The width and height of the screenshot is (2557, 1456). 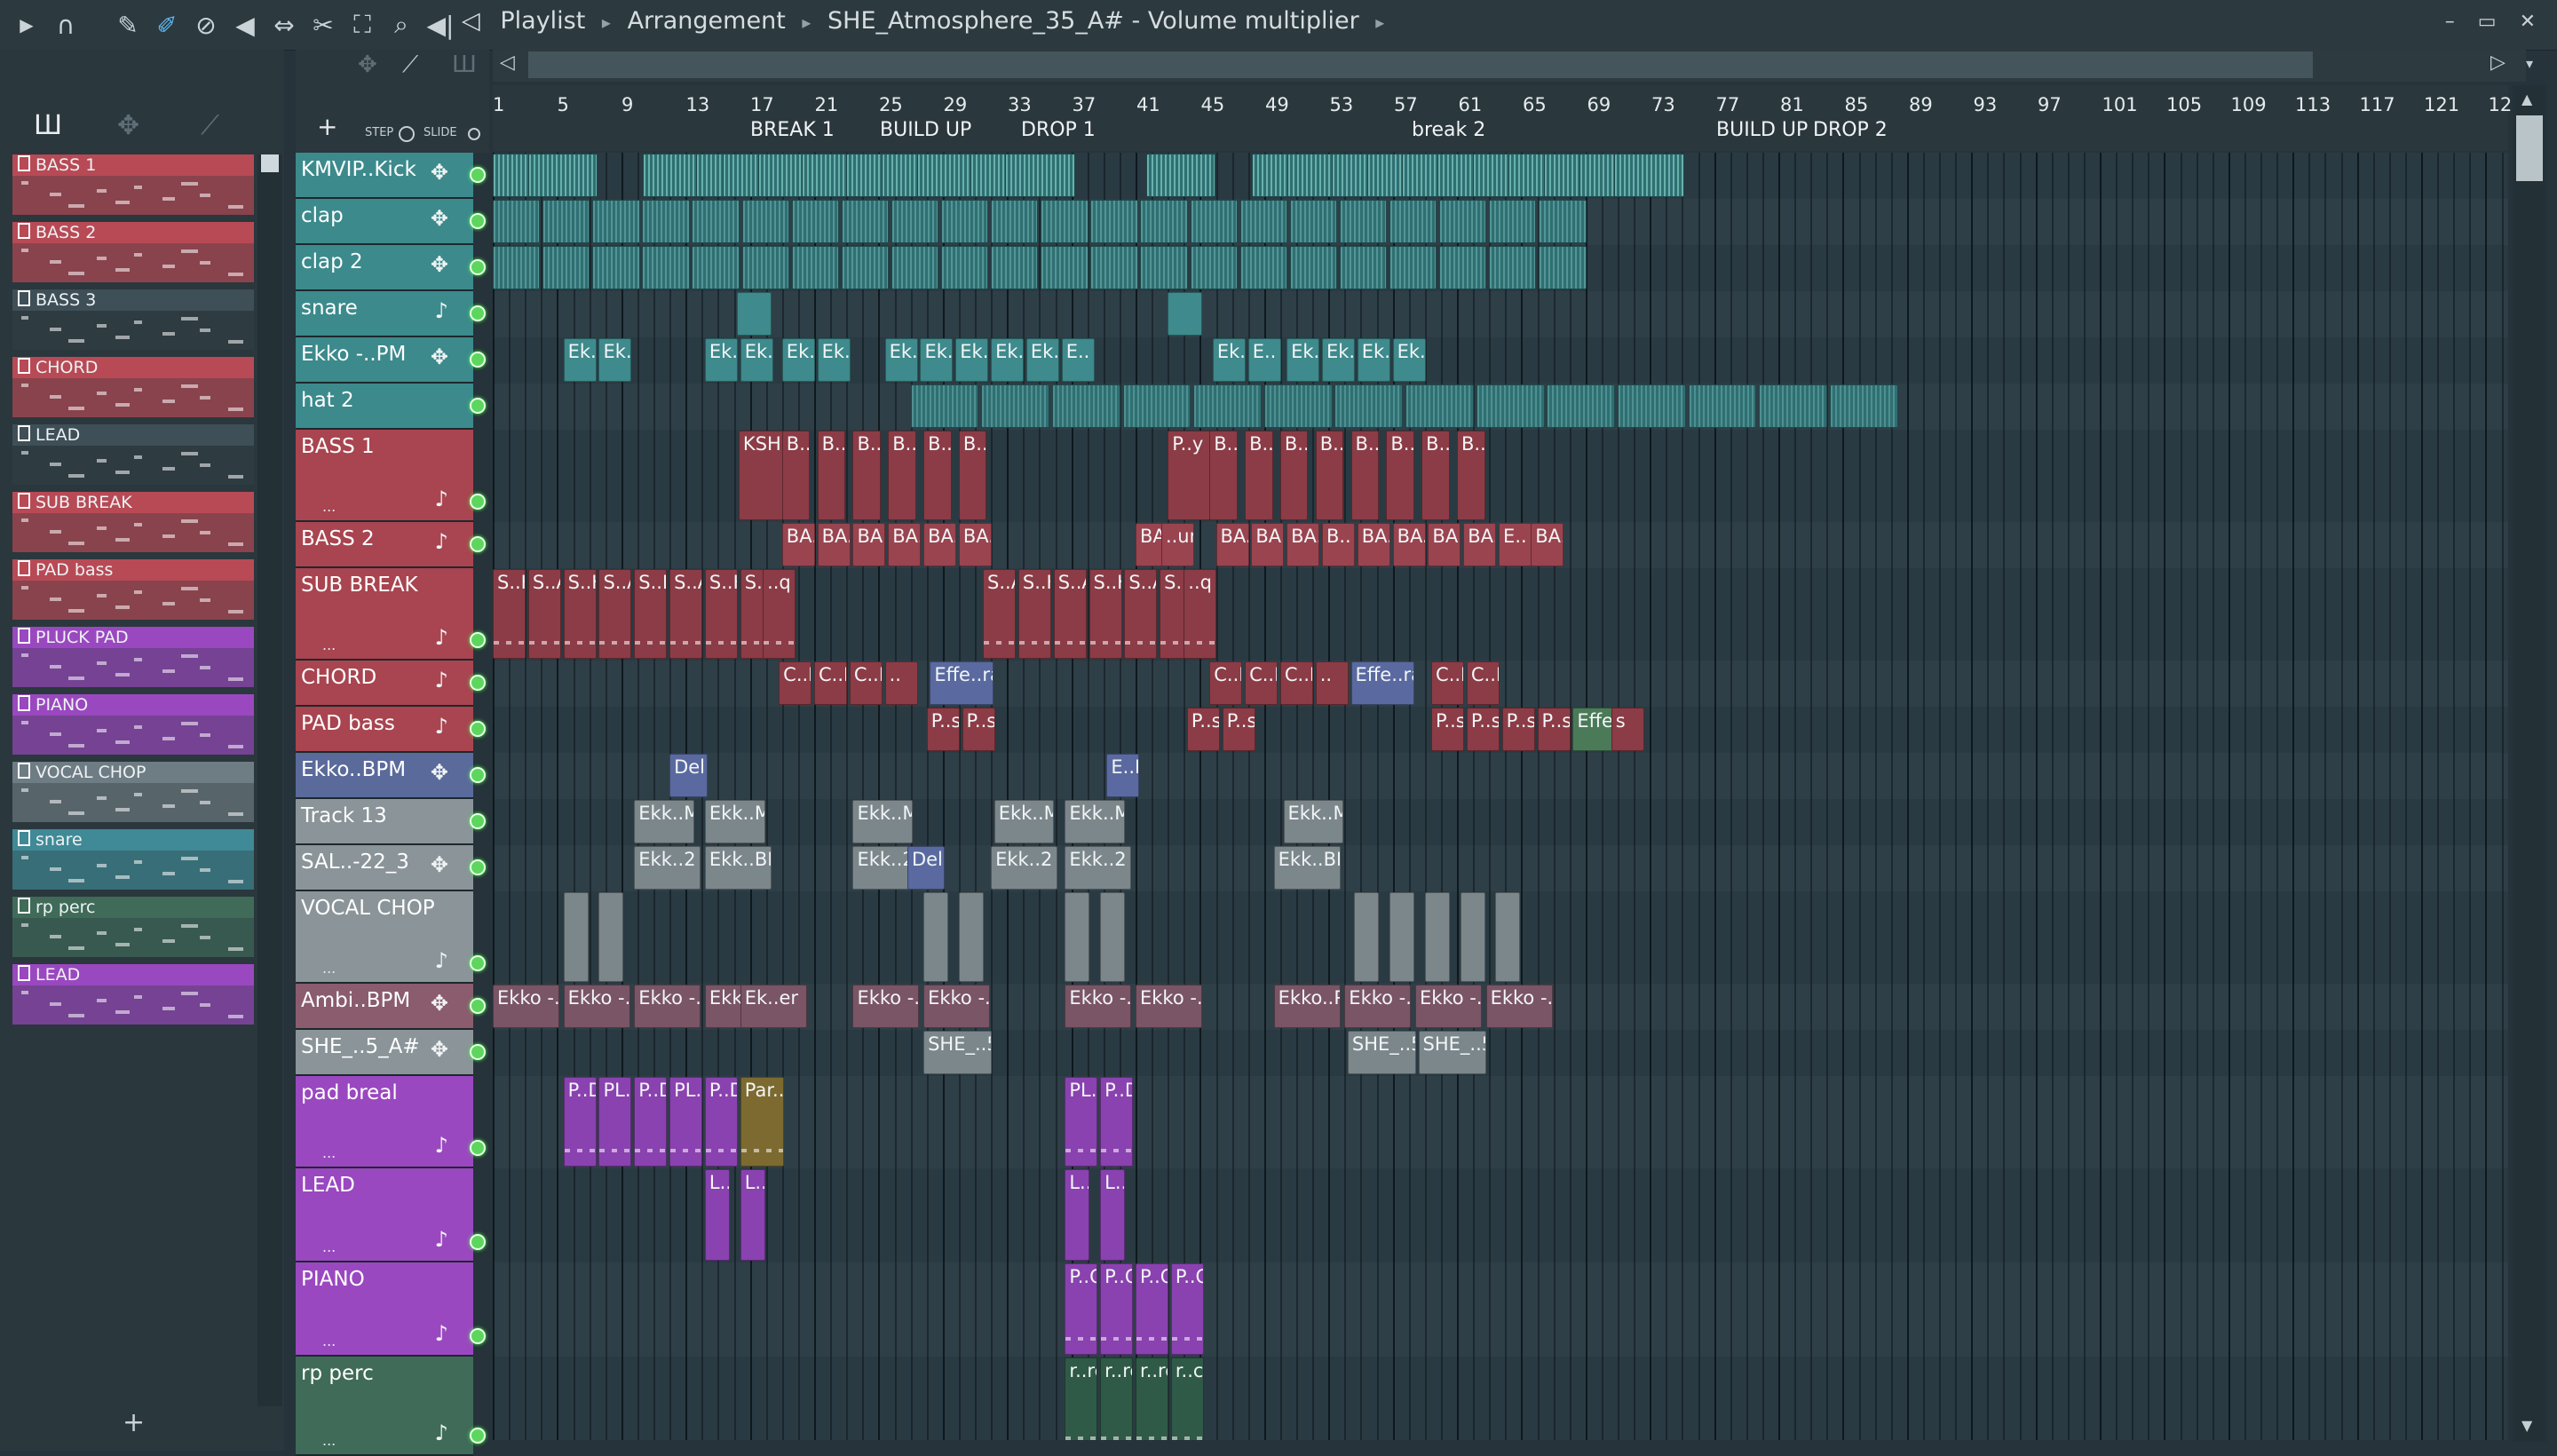 What do you see at coordinates (975, 21) in the screenshot?
I see `breadcrumb-item: SHE_Atmosphere_35_A#` at bounding box center [975, 21].